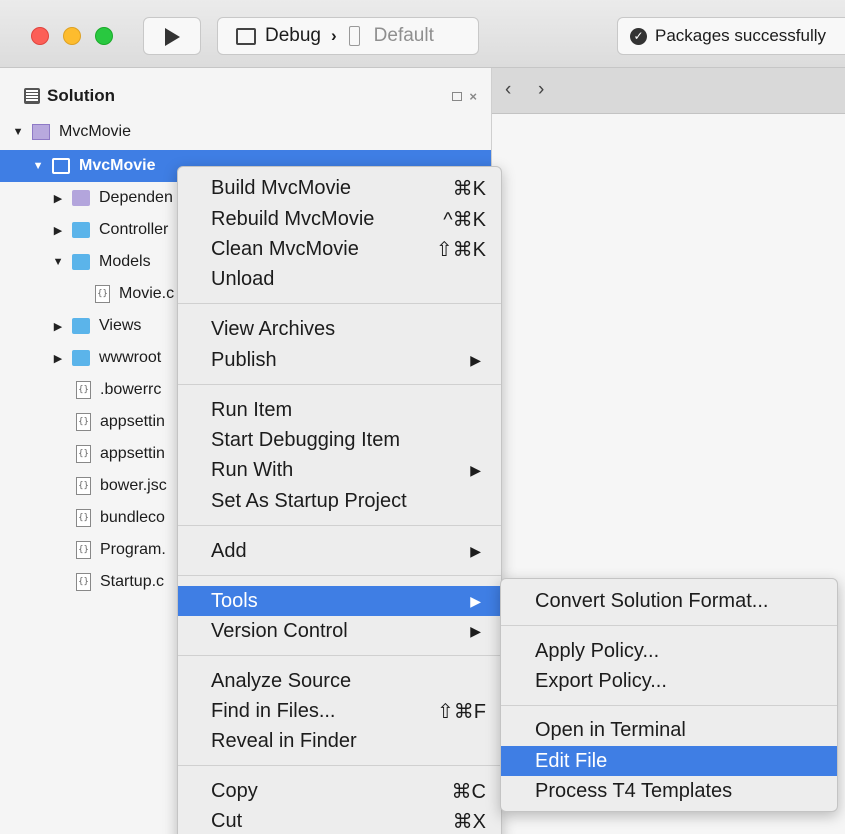 Image resolution: width=845 pixels, height=834 pixels. What do you see at coordinates (669, 730) in the screenshot?
I see `menu-item-open-in-terminal: Open in Terminal` at bounding box center [669, 730].